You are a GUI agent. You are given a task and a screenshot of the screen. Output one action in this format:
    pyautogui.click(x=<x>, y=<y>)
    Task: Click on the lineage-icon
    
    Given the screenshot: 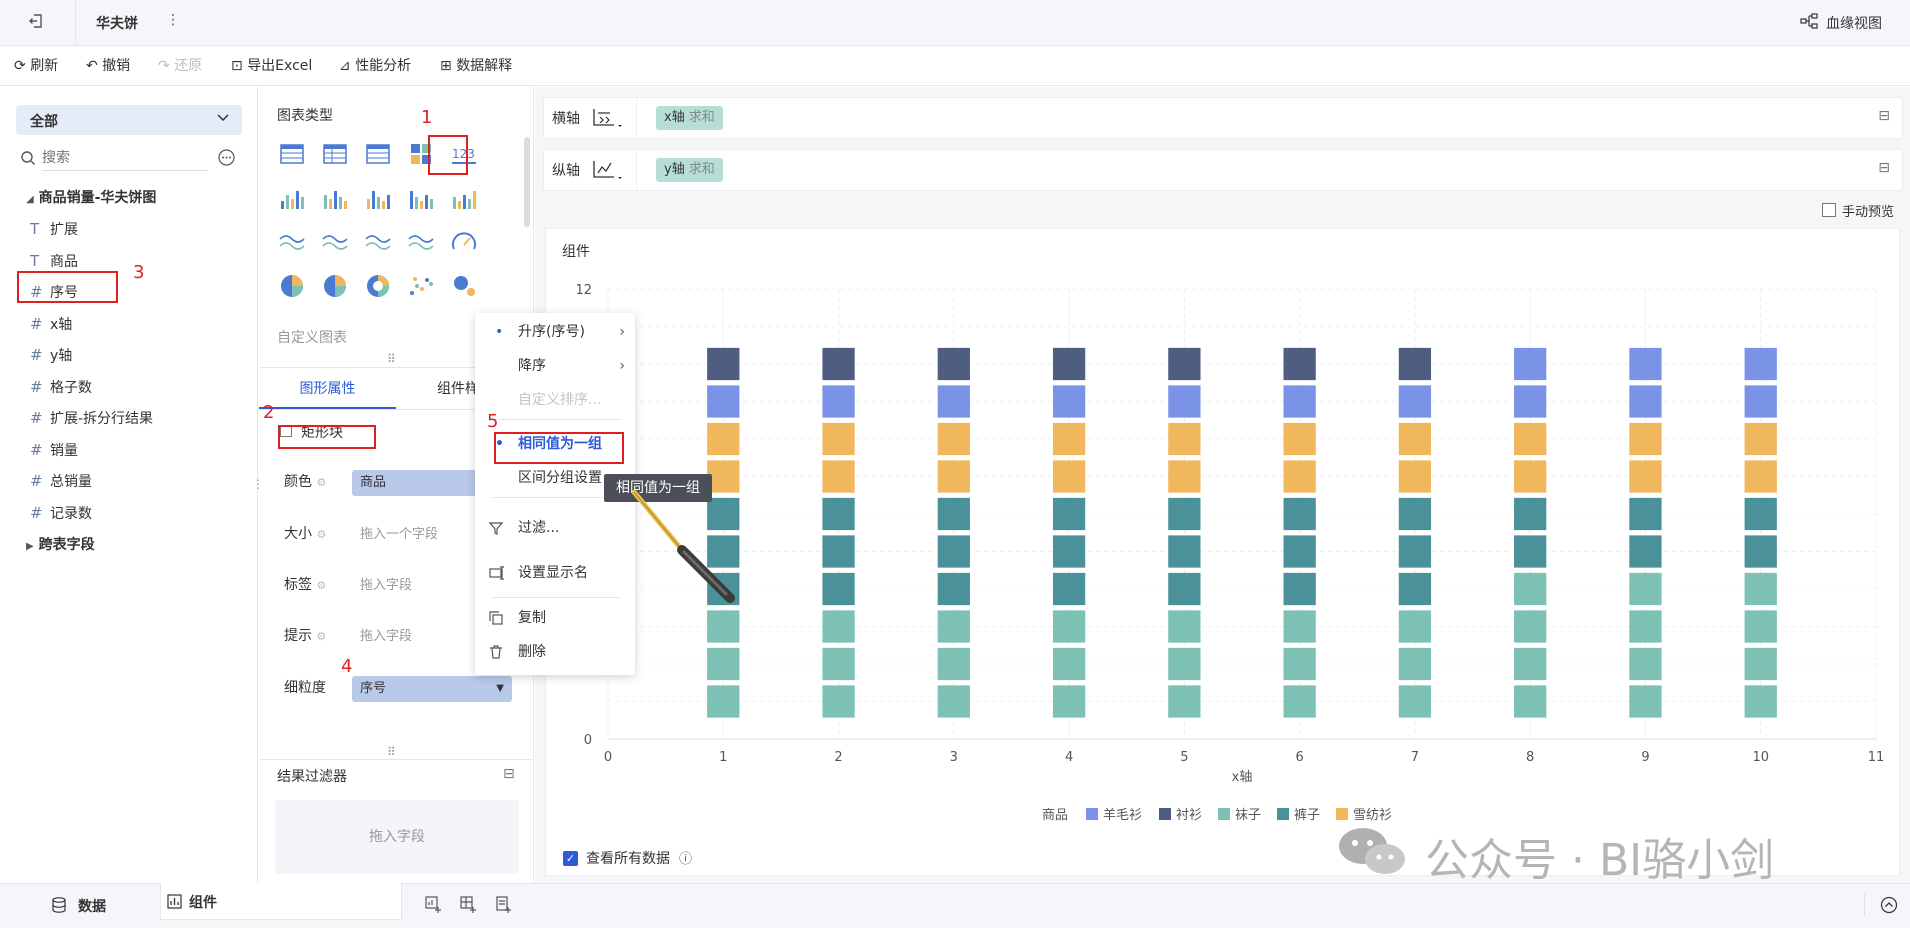 What is the action you would take?
    pyautogui.click(x=1809, y=21)
    